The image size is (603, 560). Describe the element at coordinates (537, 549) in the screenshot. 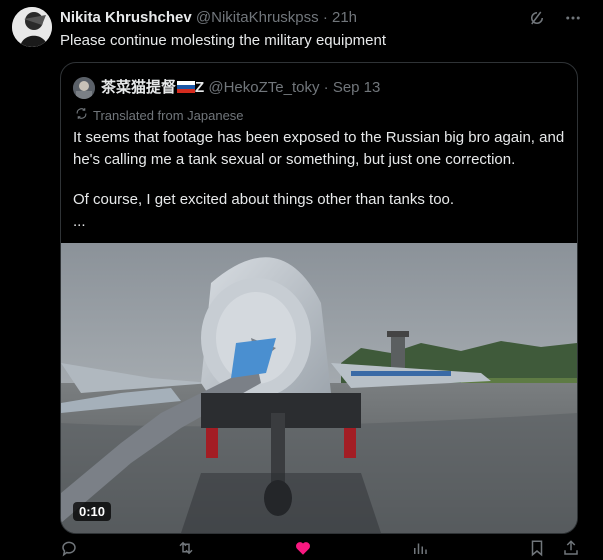

I see `bookmark-icon` at that location.